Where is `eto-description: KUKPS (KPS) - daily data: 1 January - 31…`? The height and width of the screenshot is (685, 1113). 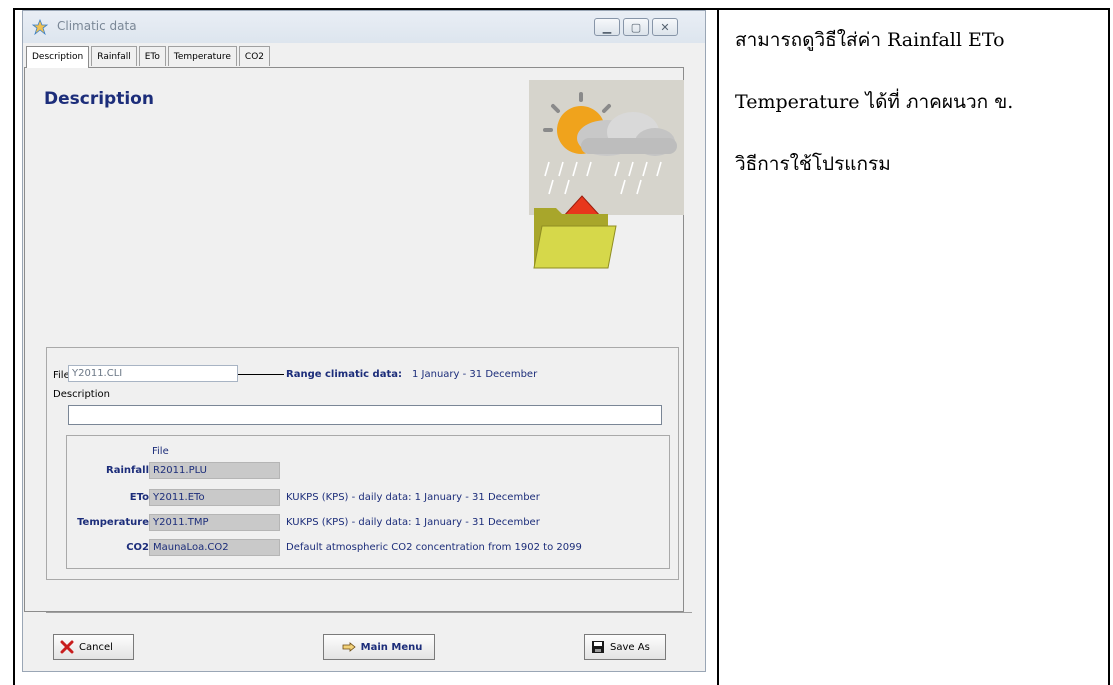
eto-description: KUKPS (KPS) - daily data: 1 January - 31… is located at coordinates (413, 497).